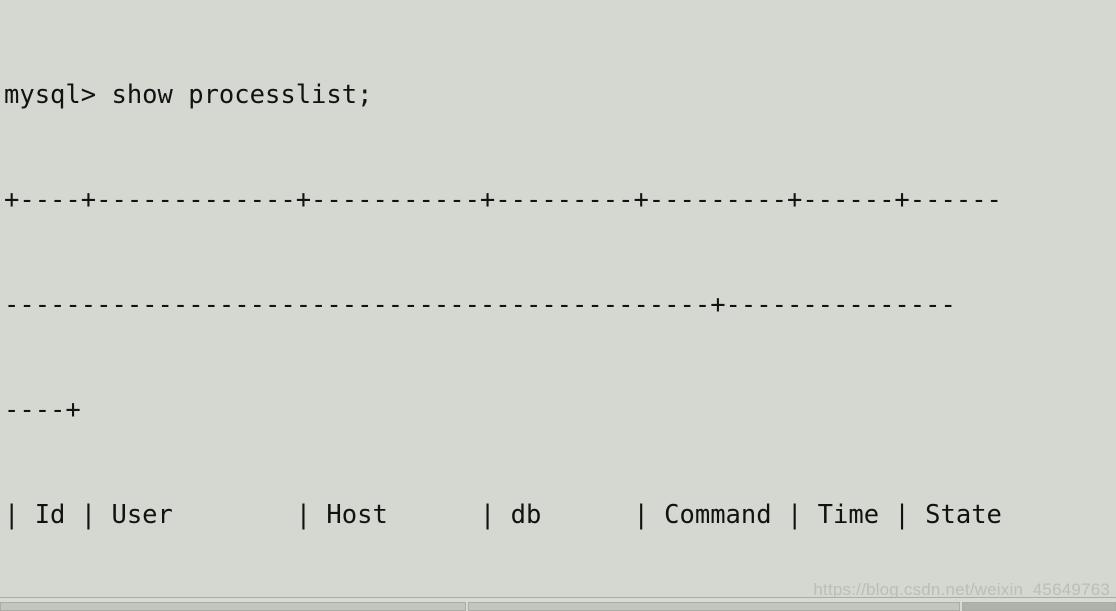 This screenshot has height=611, width=1116. What do you see at coordinates (714, 606) in the screenshot?
I see `taskbar-segment-middle` at bounding box center [714, 606].